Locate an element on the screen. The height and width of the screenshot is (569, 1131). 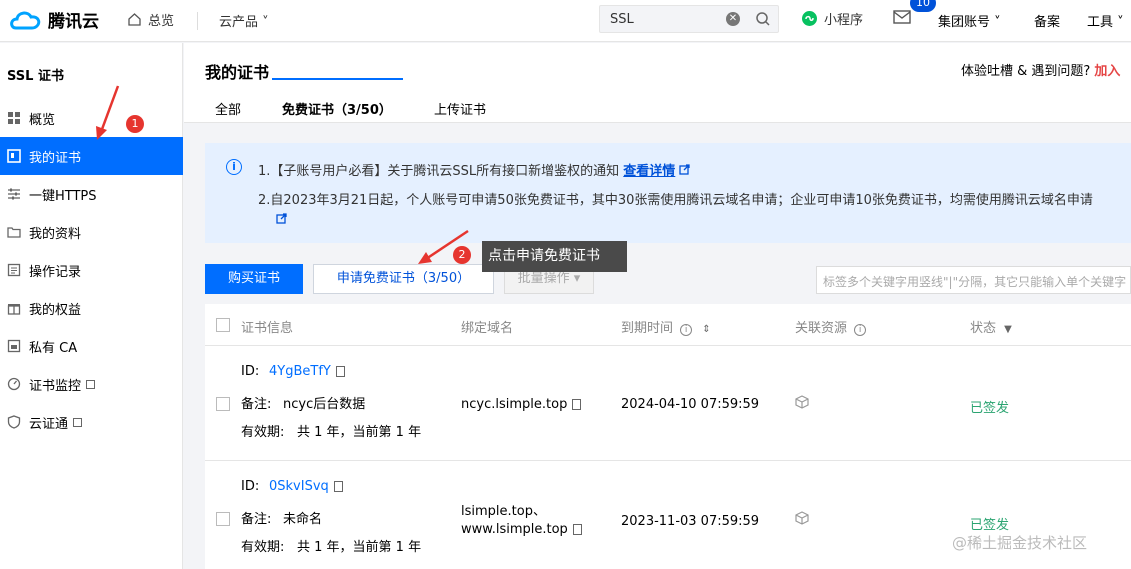
watermark: @稀土掘金技术社区 is located at coordinates (1020, 543).